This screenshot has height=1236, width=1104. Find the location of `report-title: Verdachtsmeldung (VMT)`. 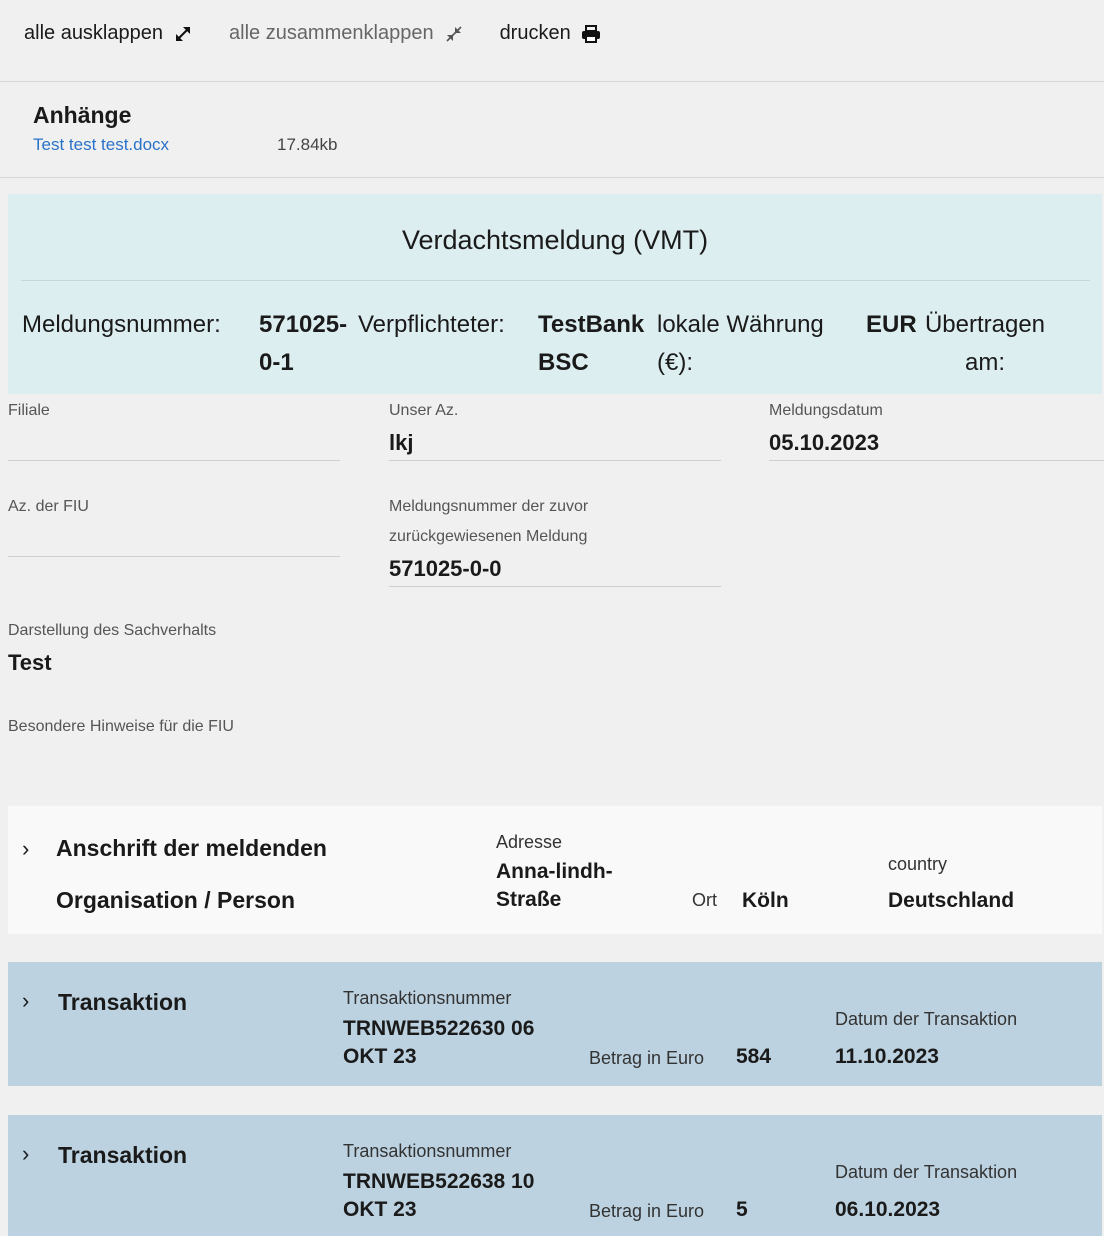

report-title: Verdachtsmeldung (VMT) is located at coordinates (555, 240).